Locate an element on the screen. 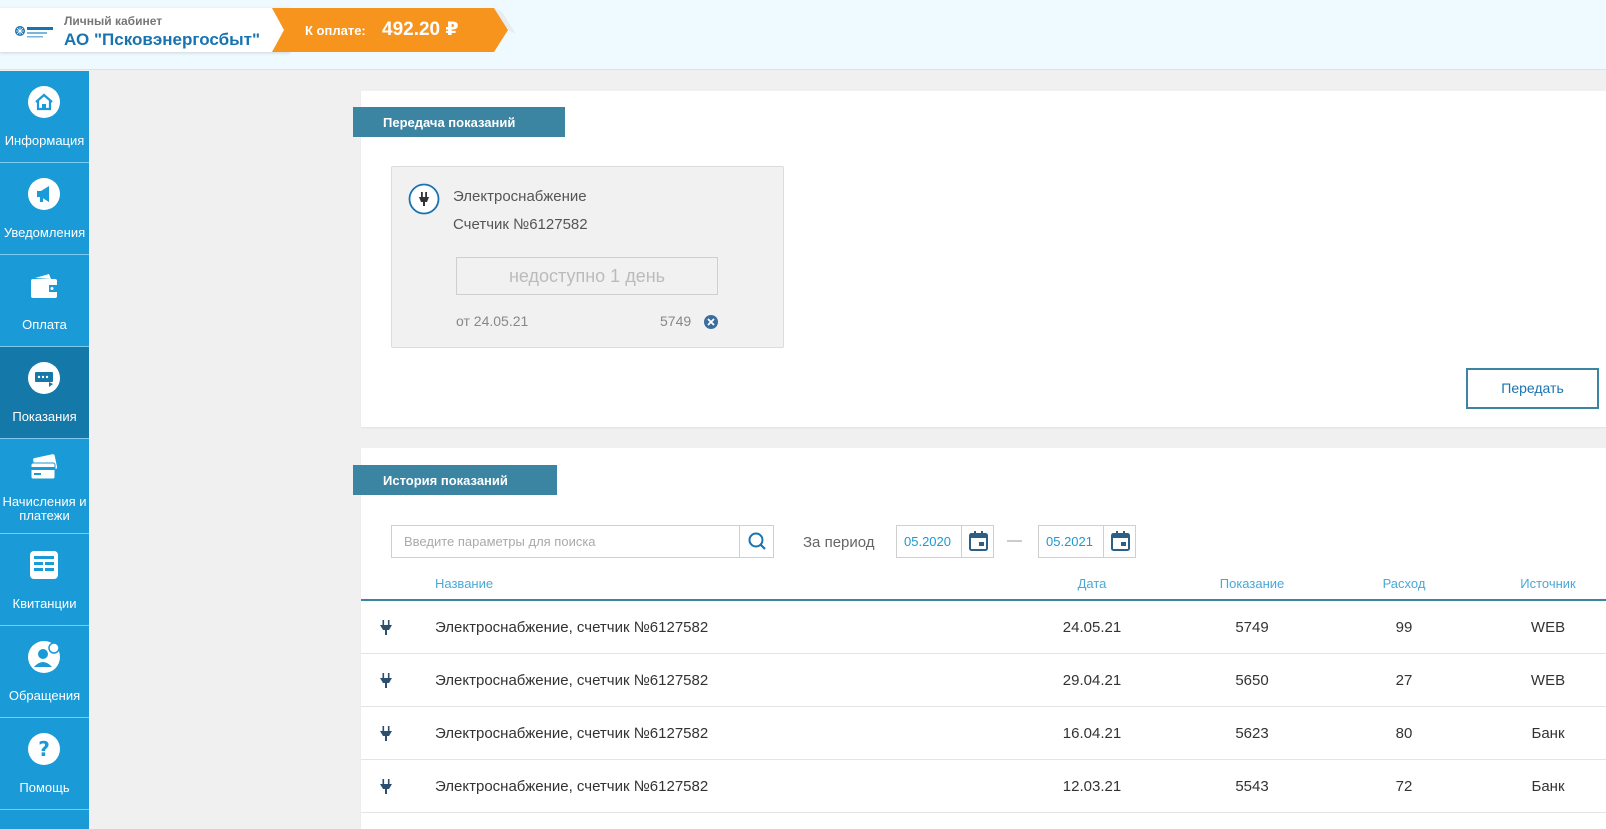 Image resolution: width=1606 pixels, height=829 pixels. amount-due-banner: К оплате: 492.20 ₽ is located at coordinates (394, 30).